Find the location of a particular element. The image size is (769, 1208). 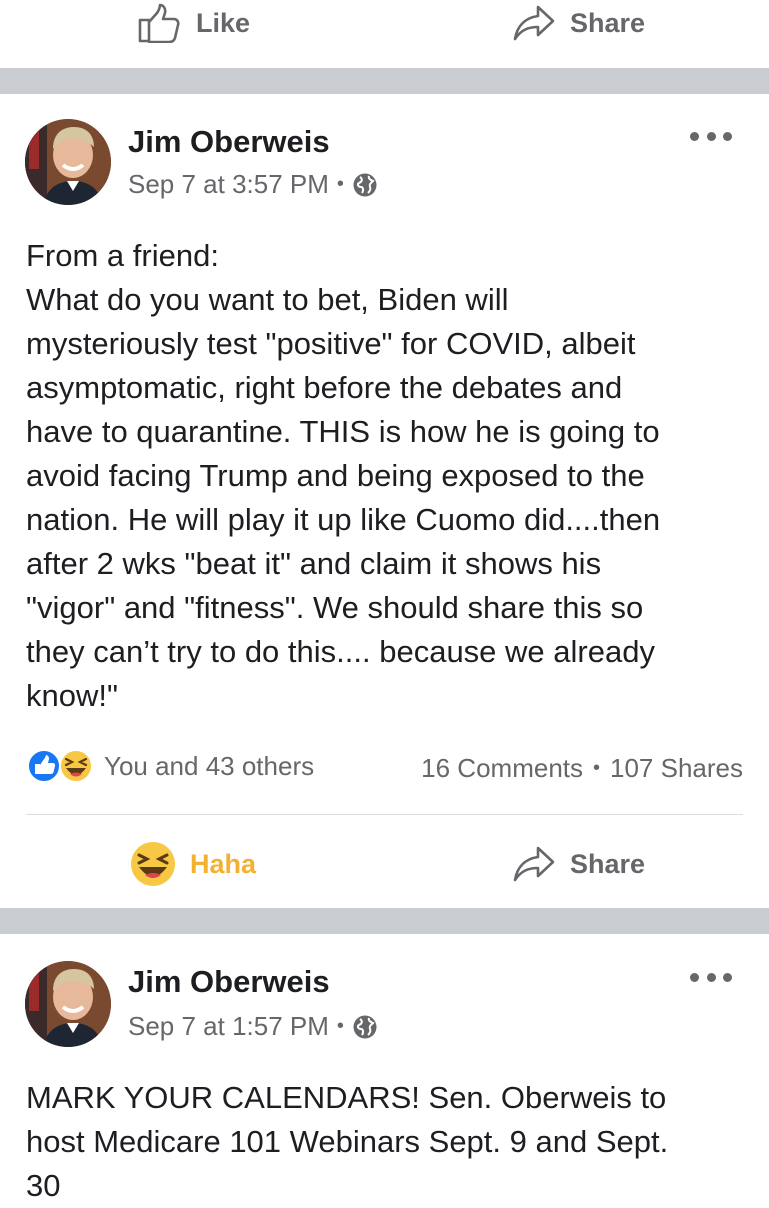

thumbs-up-icon is located at coordinates (159, 23).